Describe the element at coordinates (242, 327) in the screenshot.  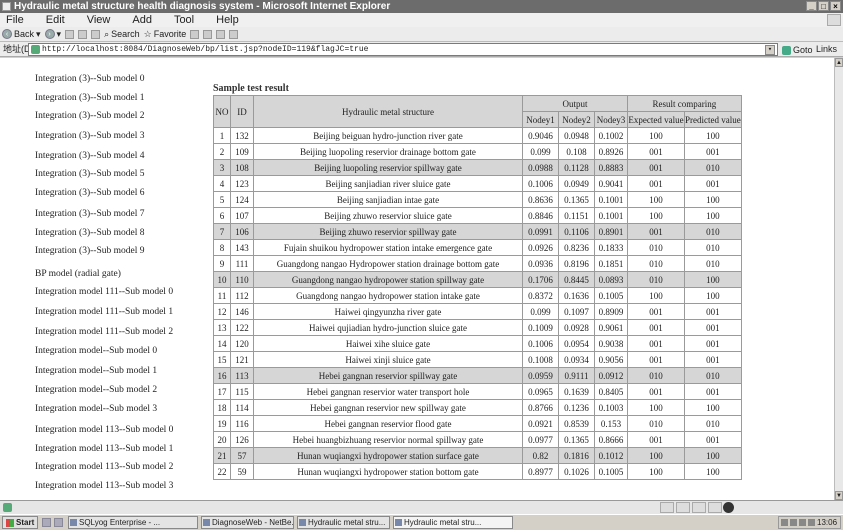
I see `row-id: 122` at that location.